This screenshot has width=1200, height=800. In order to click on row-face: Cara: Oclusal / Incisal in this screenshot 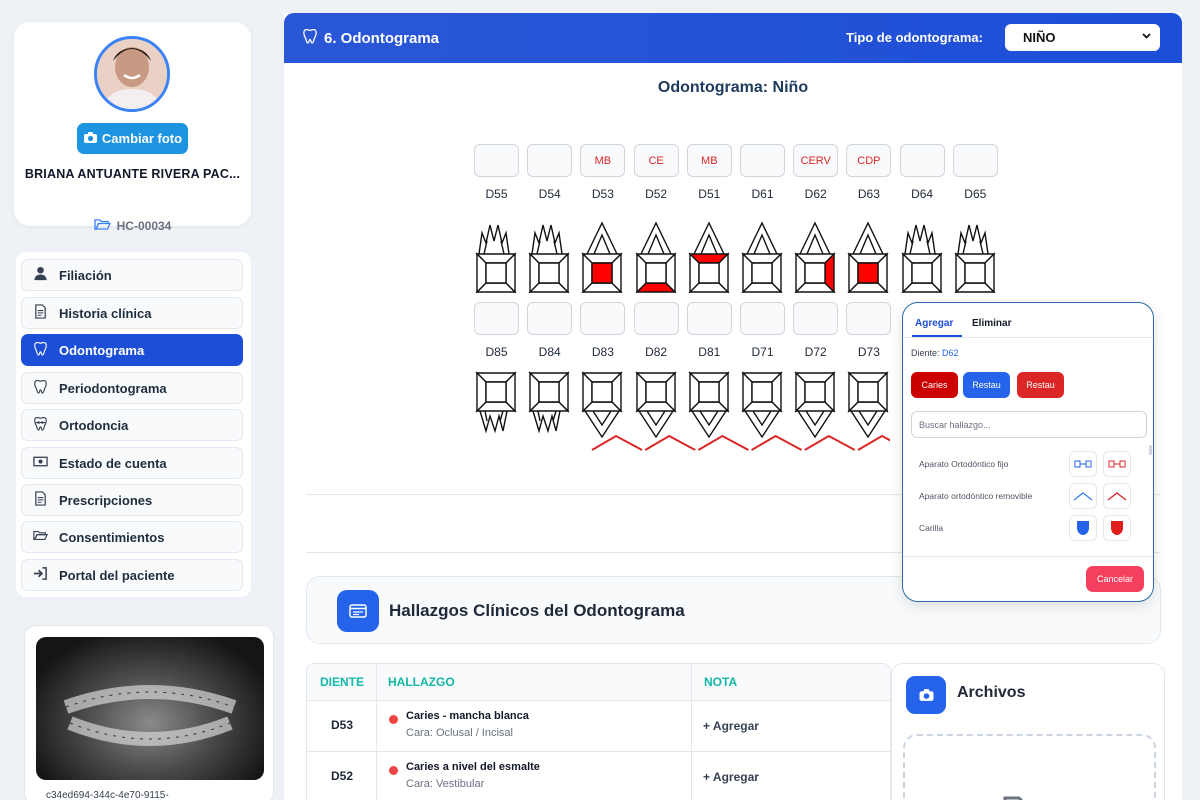, I will do `click(459, 733)`.